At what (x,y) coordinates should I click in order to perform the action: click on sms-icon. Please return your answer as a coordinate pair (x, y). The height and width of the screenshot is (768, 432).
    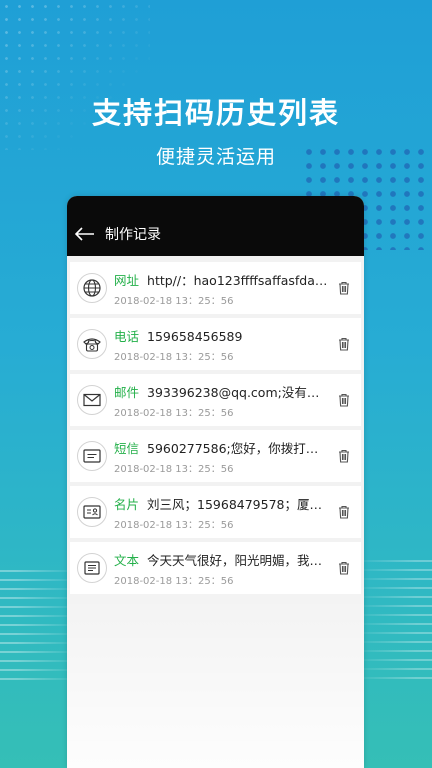
    Looking at the image, I should click on (92, 456).